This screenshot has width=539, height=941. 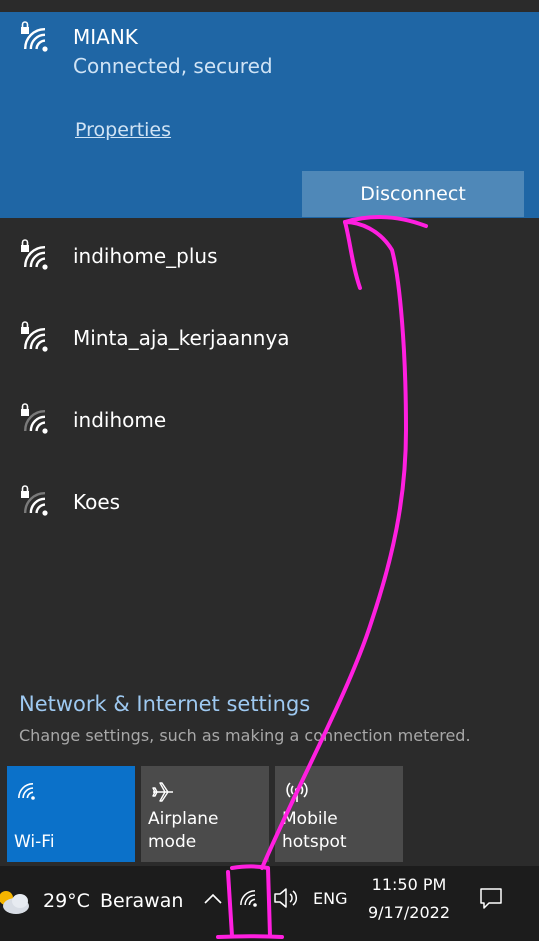 What do you see at coordinates (269, 423) in the screenshot?
I see `network-list-item: indihome` at bounding box center [269, 423].